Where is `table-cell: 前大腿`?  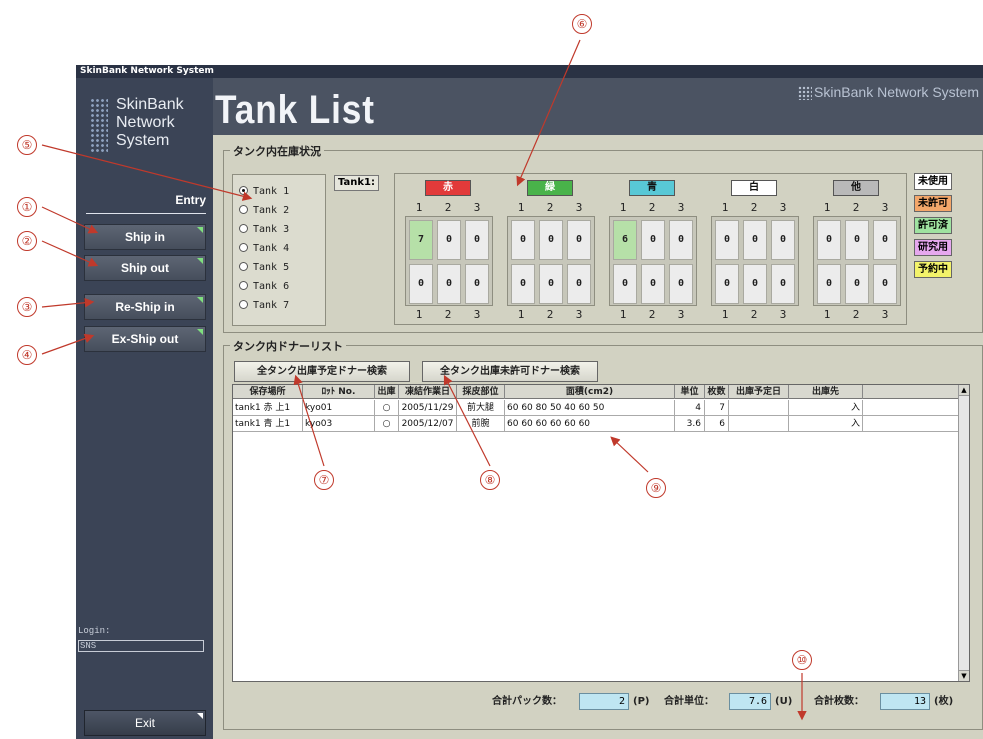
table-cell: 前大腿 is located at coordinates (481, 408).